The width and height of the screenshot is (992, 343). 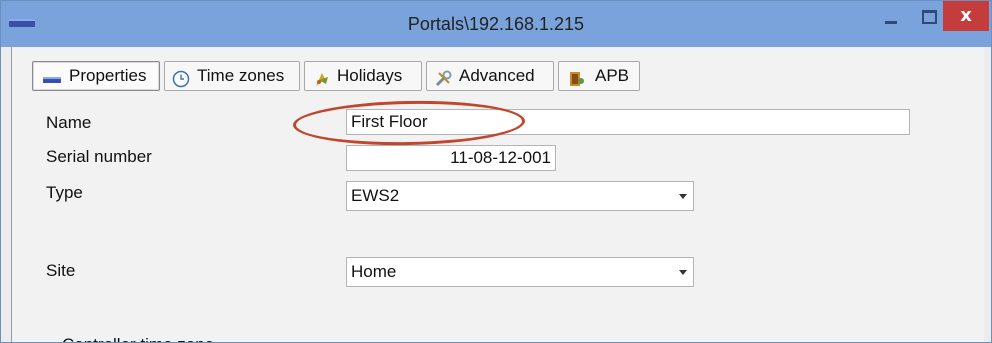 I want to click on maximize-button, so click(x=929, y=17).